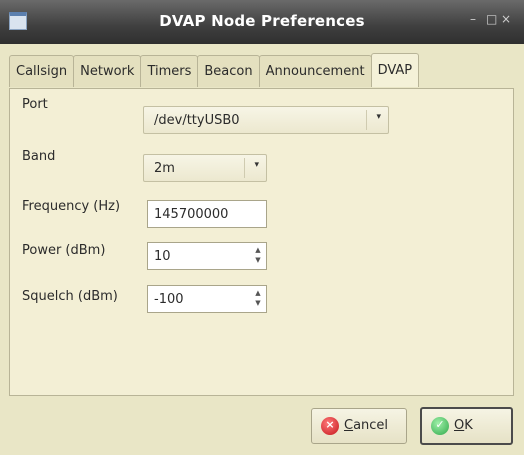  Describe the element at coordinates (459, 425) in the screenshot. I see `ok-mnemonic: O` at that location.